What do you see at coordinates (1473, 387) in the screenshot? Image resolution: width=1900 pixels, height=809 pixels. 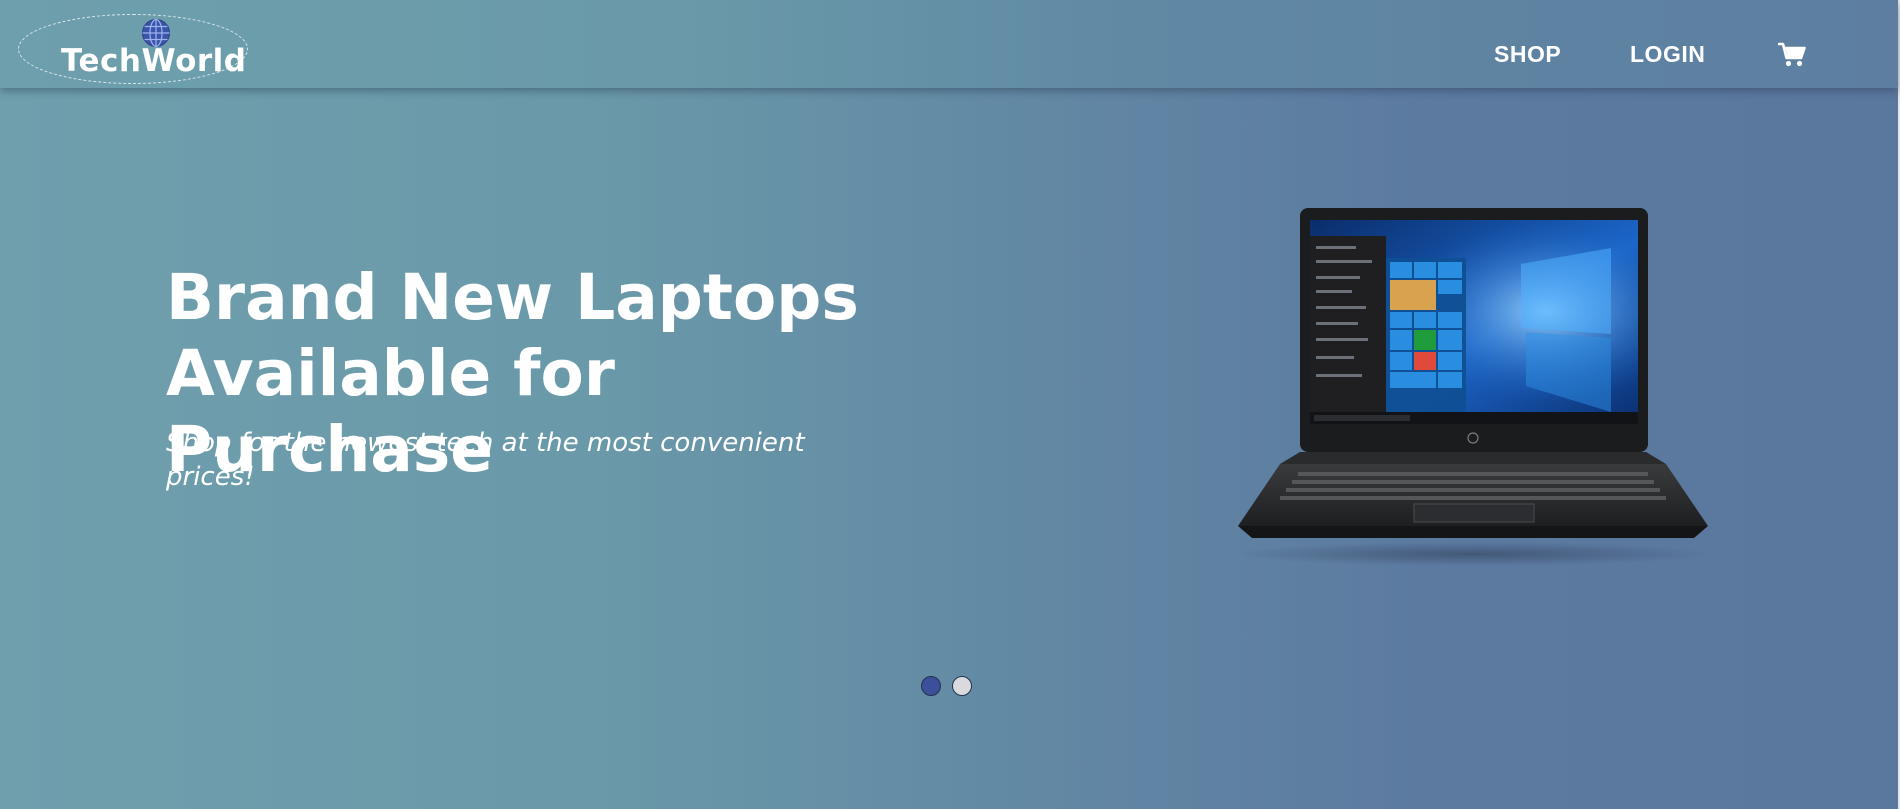 I see `laptop-image` at bounding box center [1473, 387].